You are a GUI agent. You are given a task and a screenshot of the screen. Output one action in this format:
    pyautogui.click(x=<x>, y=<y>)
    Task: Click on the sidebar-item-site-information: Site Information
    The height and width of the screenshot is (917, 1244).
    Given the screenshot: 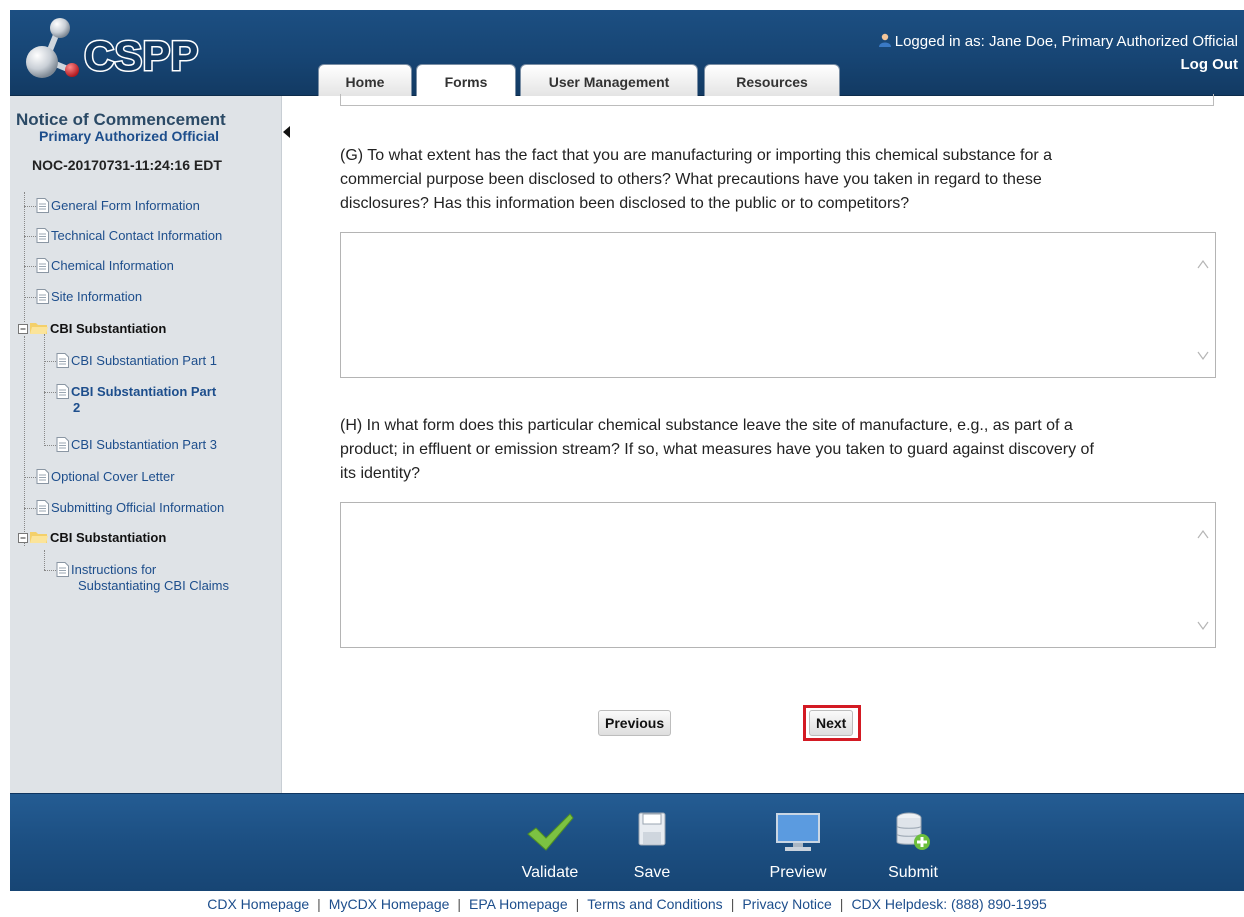 What is the action you would take?
    pyautogui.click(x=89, y=297)
    